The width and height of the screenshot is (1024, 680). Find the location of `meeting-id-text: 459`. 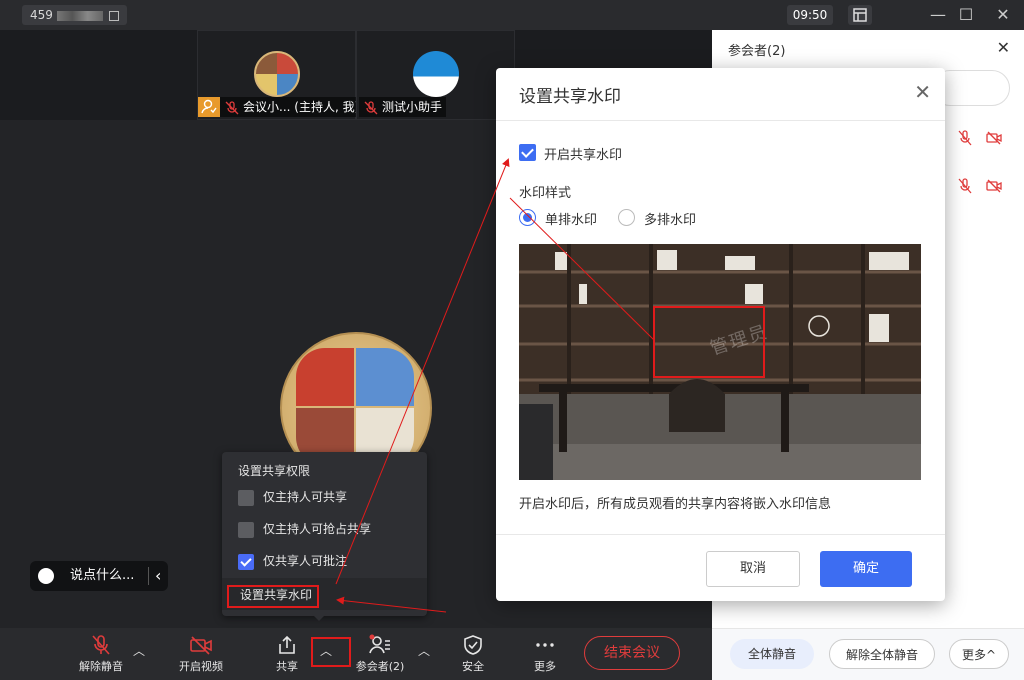

meeting-id-text: 459 is located at coordinates (41, 15).